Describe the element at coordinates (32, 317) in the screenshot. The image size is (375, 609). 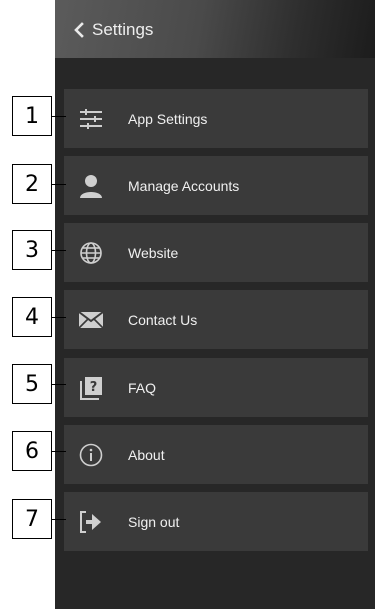
I see `callout-4: 4` at that location.